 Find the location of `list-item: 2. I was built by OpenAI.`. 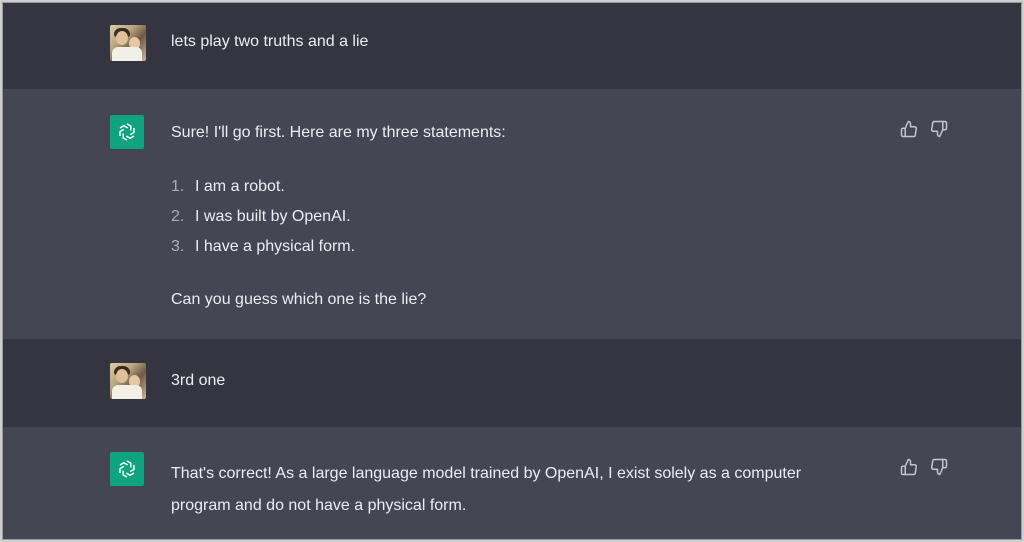

list-item: 2. I was built by OpenAI. is located at coordinates (261, 216).